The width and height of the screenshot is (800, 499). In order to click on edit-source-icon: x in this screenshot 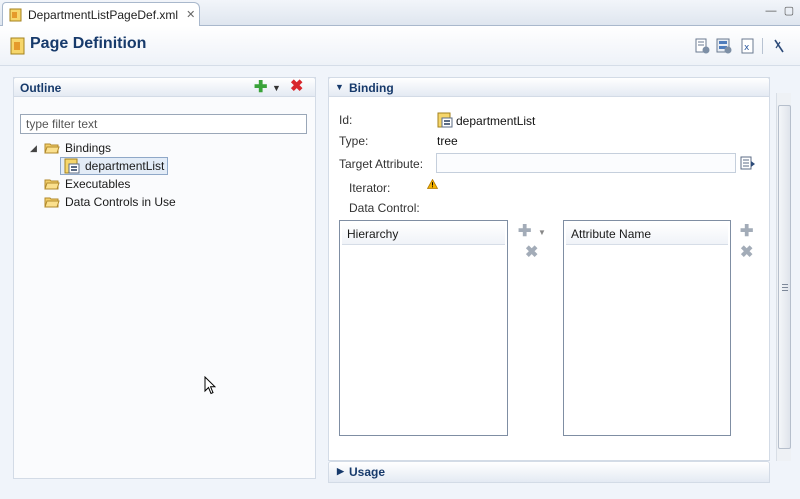, I will do `click(748, 46)`.